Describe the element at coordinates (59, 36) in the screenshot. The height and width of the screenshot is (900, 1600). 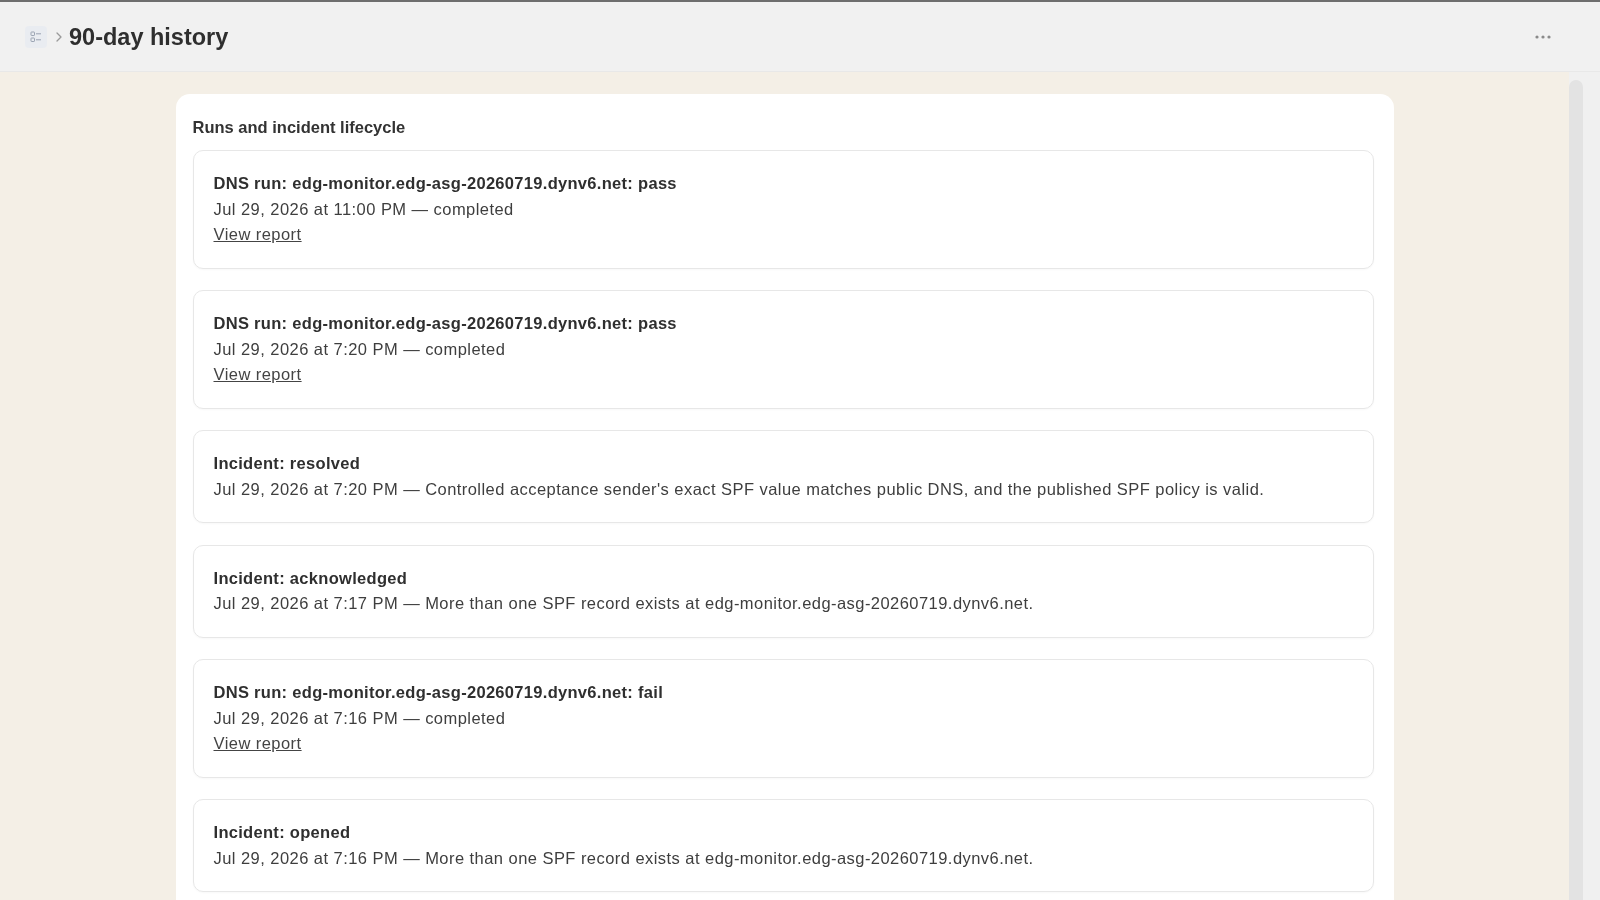
I see `chevron-icon` at that location.